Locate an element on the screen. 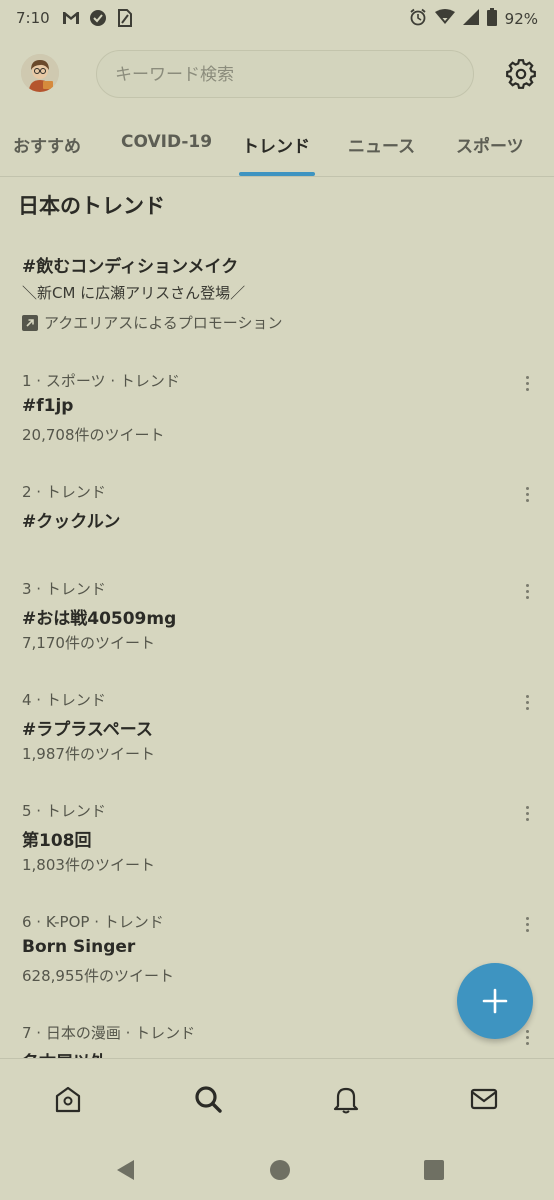 This screenshot has height=1200, width=554. tab-sports: スポーツ is located at coordinates (490, 144).